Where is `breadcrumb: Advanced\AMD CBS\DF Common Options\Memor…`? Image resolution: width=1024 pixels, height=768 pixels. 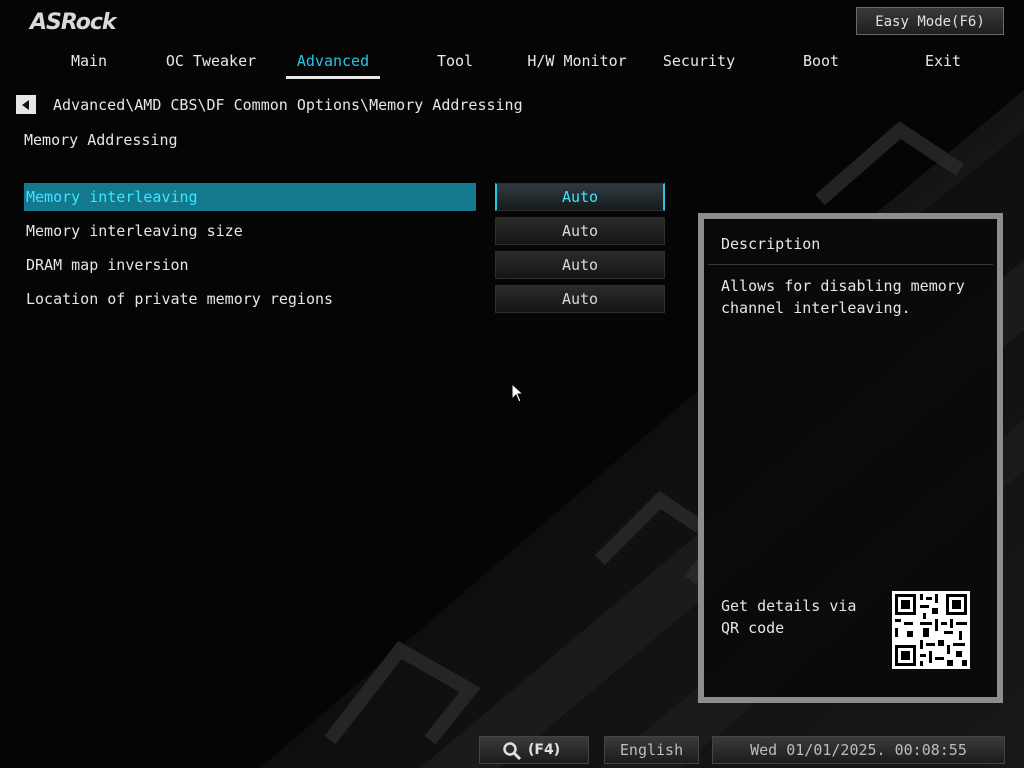
breadcrumb: Advanced\AMD CBS\DF Common Options\Memor… is located at coordinates (288, 105).